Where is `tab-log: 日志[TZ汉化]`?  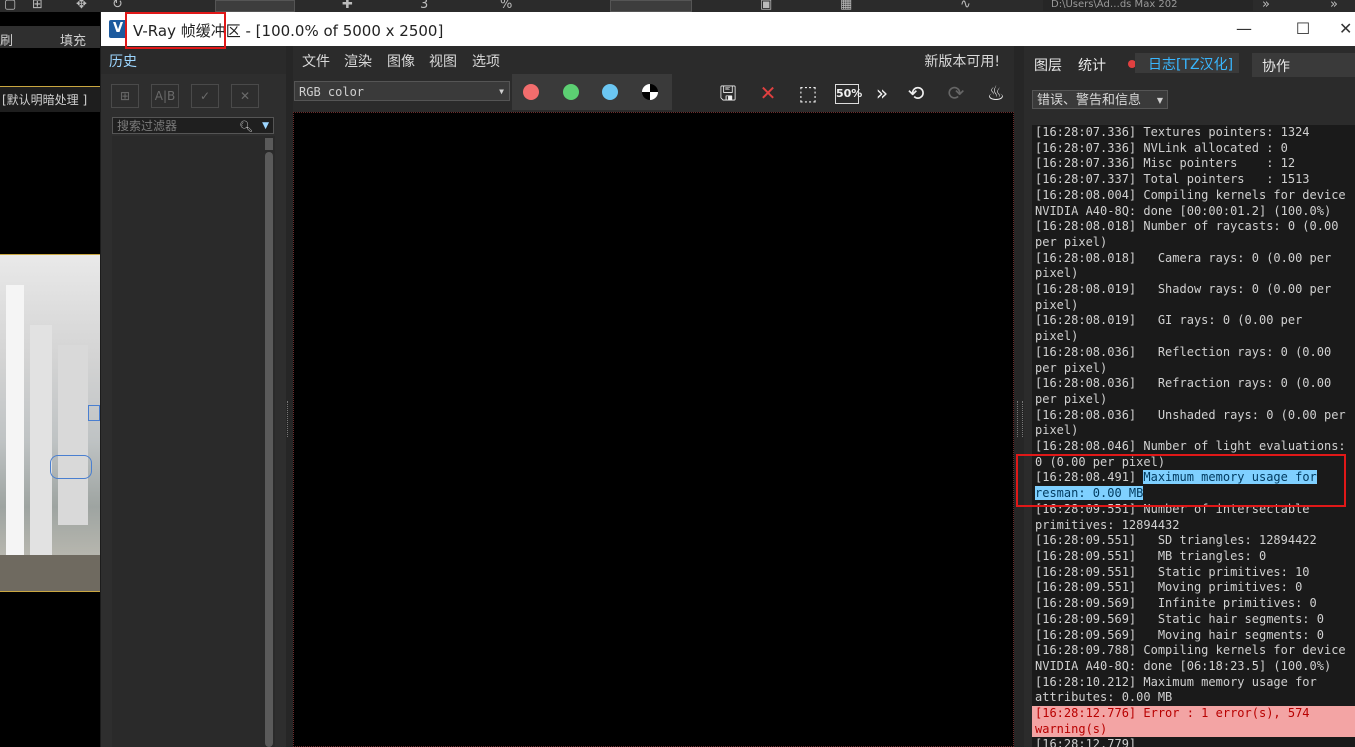 tab-log: 日志[TZ汉化] is located at coordinates (1187, 63).